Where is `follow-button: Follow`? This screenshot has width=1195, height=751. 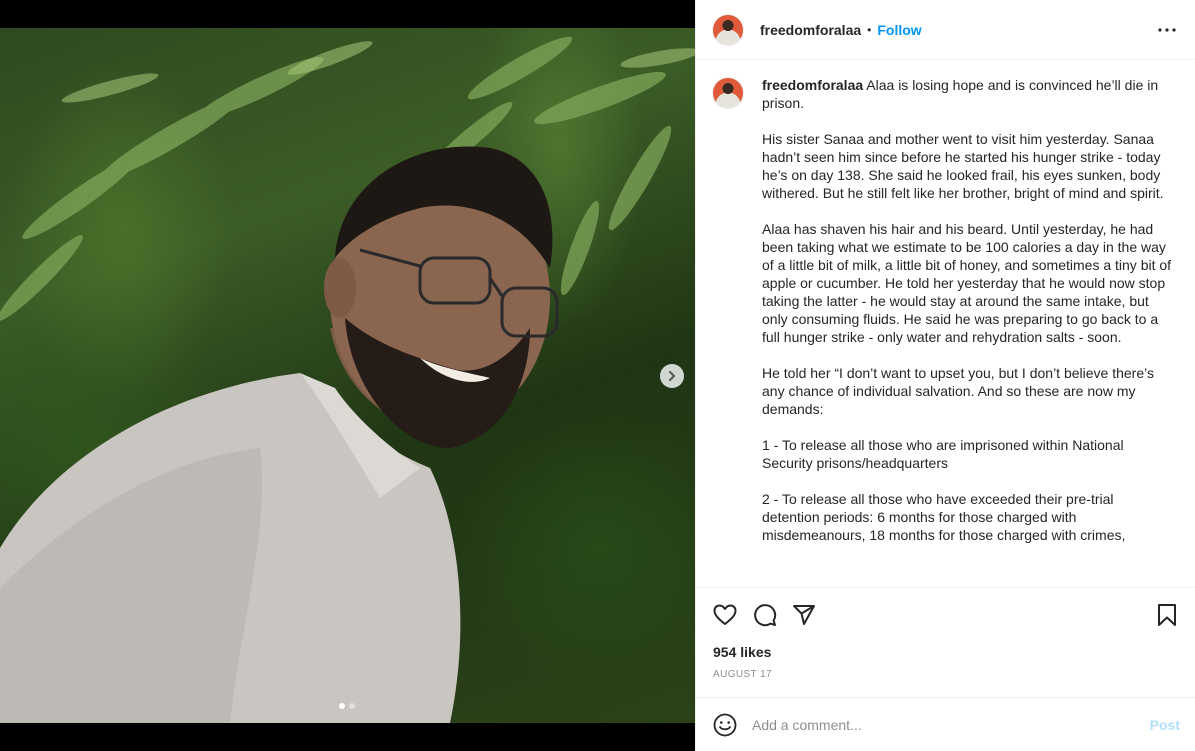 follow-button: Follow is located at coordinates (899, 30).